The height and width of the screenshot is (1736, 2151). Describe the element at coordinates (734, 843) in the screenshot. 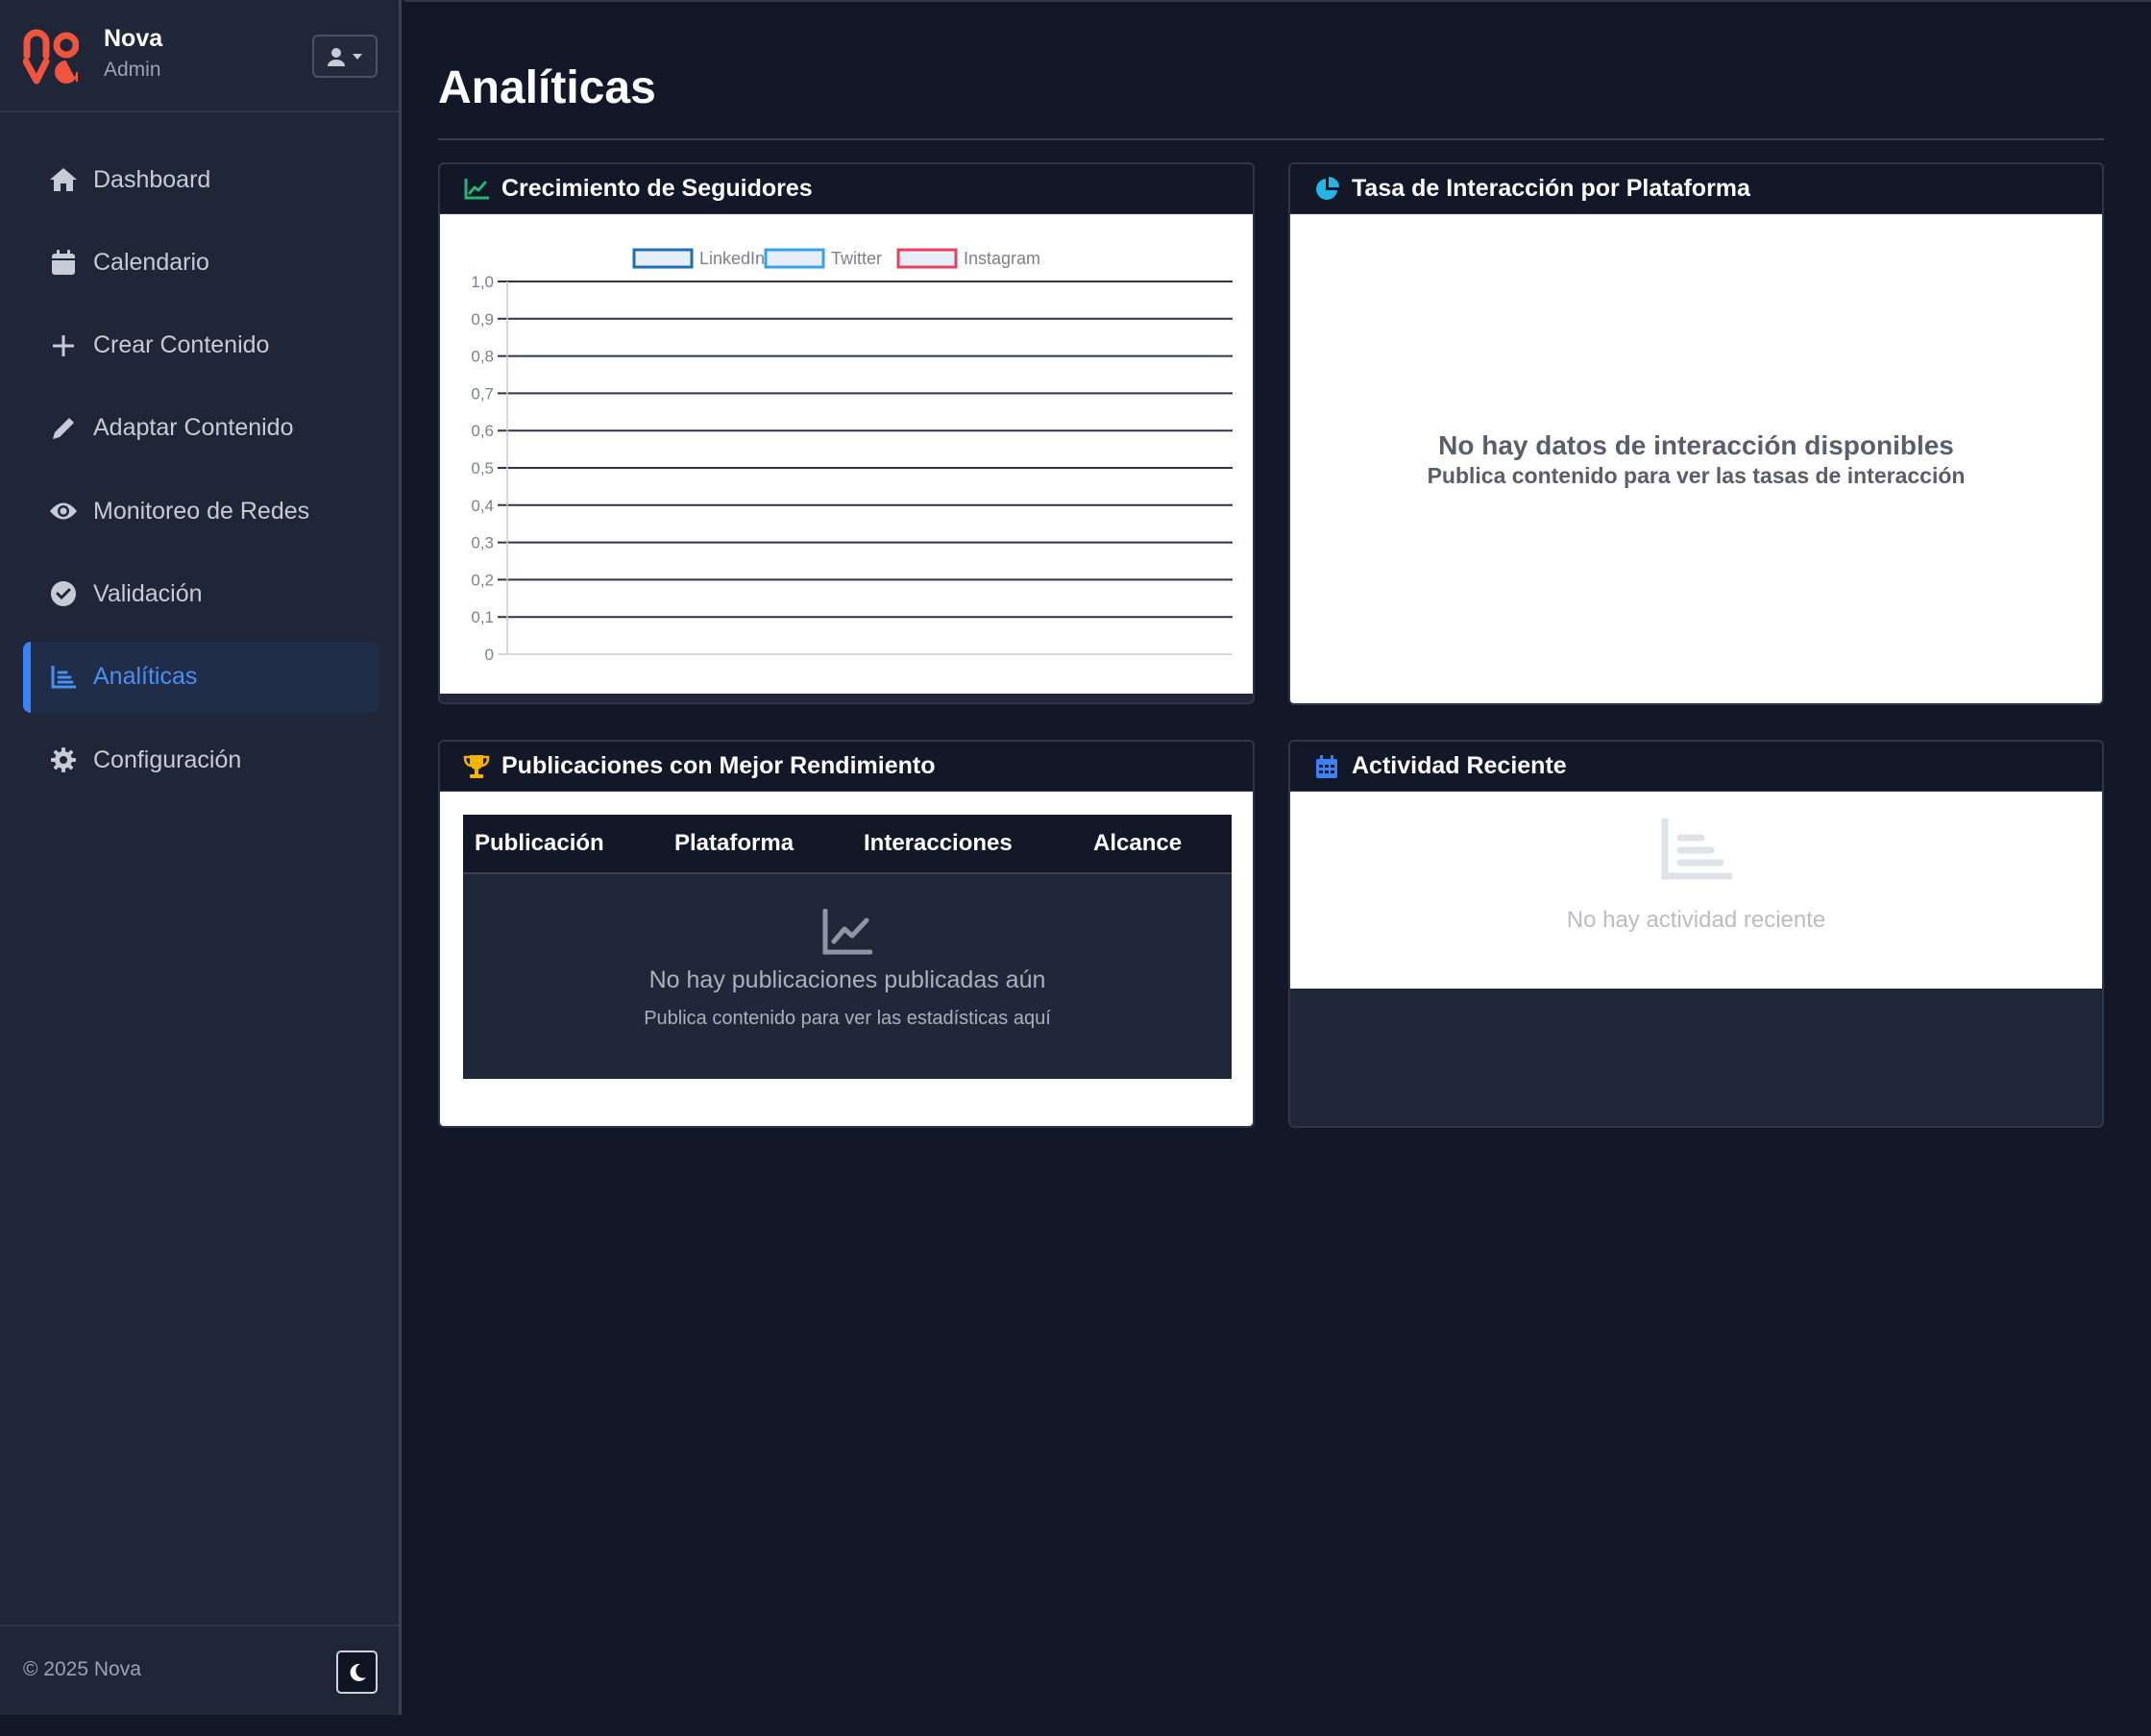

I see `column-header-plataforma: Plataforma` at that location.